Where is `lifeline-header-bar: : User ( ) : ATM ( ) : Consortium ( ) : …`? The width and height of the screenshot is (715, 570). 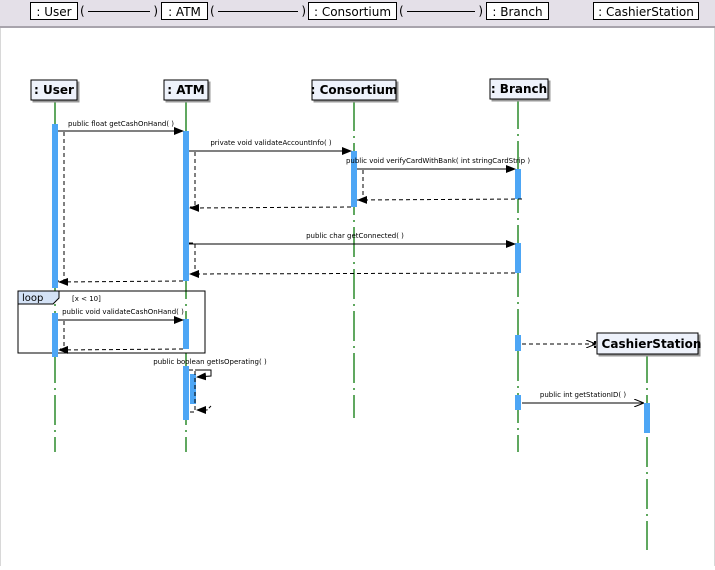
lifeline-header-bar: : User ( ) : ATM ( ) : Consortium ( ) : … is located at coordinates (357, 14).